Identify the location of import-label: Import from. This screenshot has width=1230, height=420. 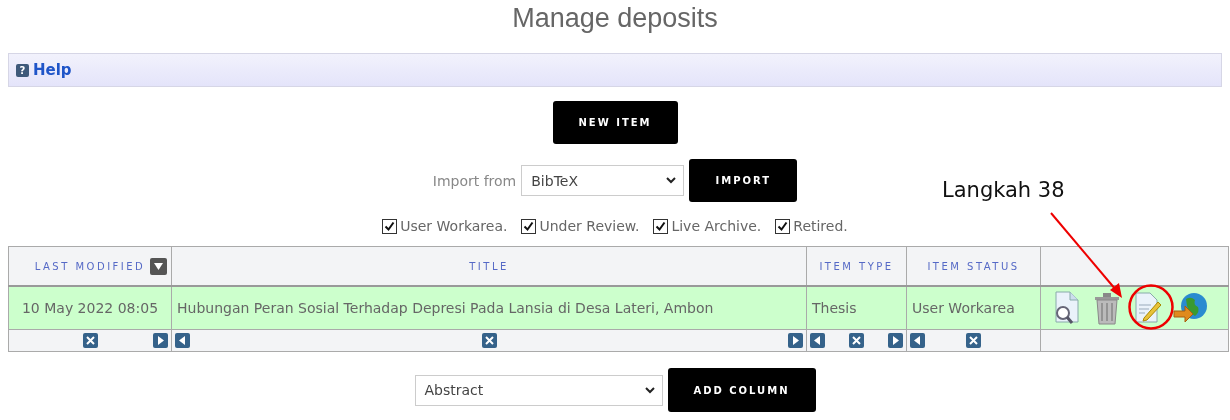
(474, 180).